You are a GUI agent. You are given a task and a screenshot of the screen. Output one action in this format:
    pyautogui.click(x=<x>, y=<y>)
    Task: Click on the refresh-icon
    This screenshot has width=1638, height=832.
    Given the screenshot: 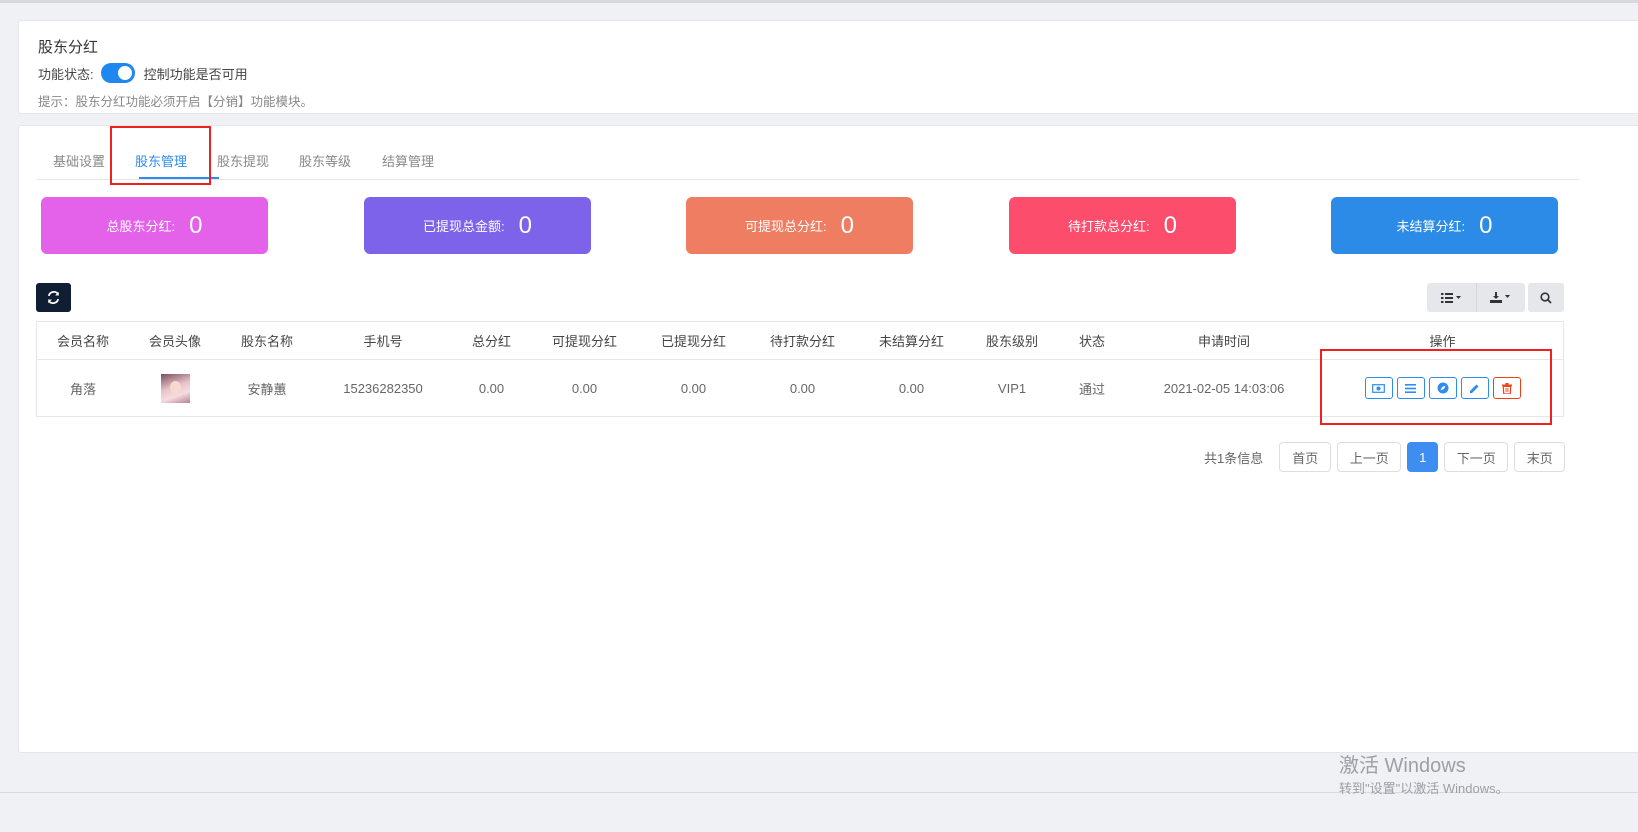 What is the action you would take?
    pyautogui.click(x=53, y=297)
    